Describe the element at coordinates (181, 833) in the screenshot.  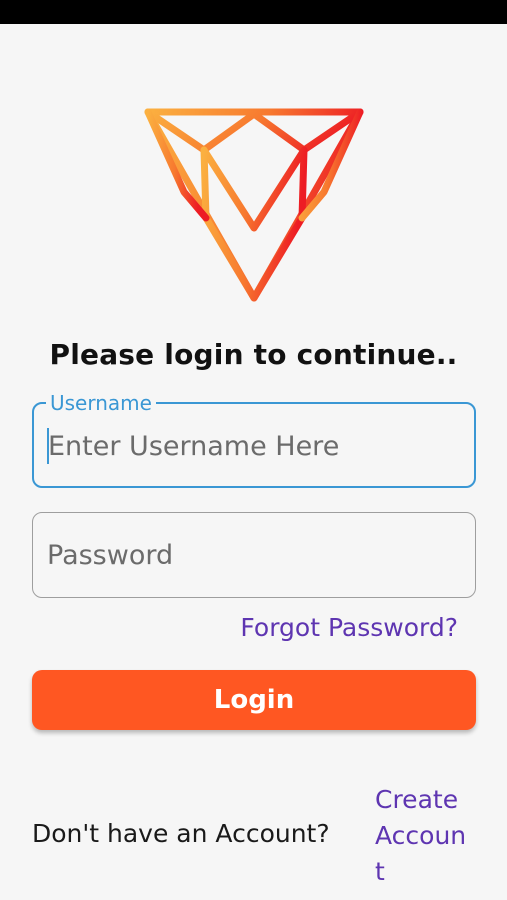
I see `signup-prompt: Don't have an Account?` at that location.